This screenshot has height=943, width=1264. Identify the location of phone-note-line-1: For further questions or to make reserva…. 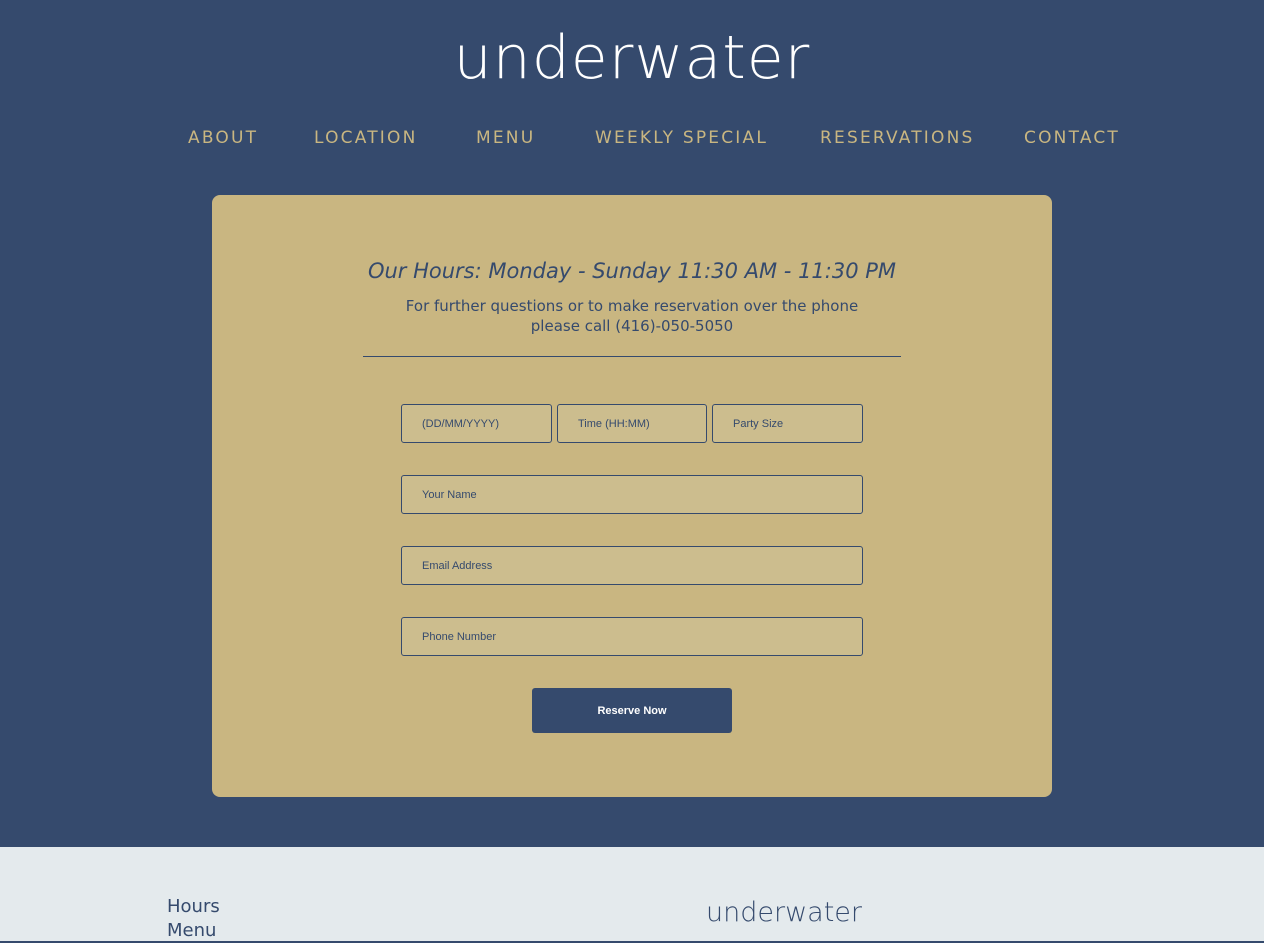
(632, 306).